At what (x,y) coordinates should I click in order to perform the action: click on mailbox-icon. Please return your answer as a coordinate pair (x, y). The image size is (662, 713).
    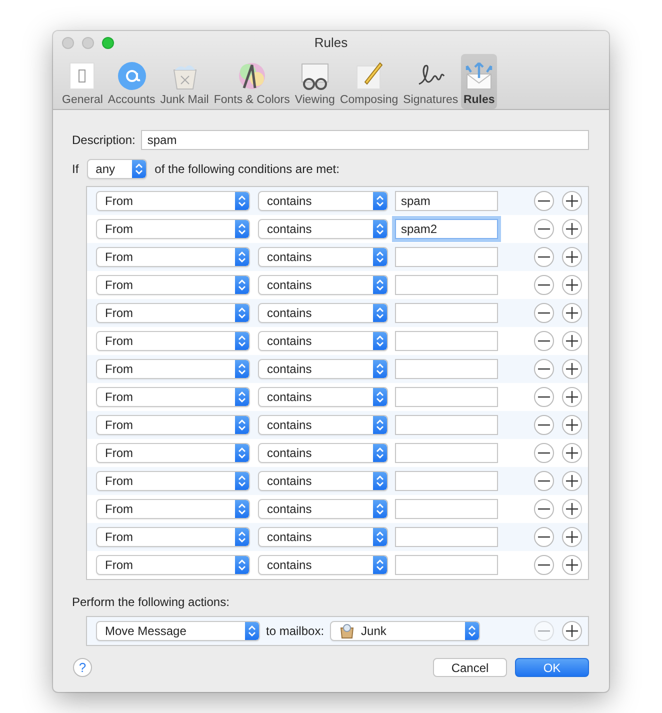
    Looking at the image, I should click on (347, 631).